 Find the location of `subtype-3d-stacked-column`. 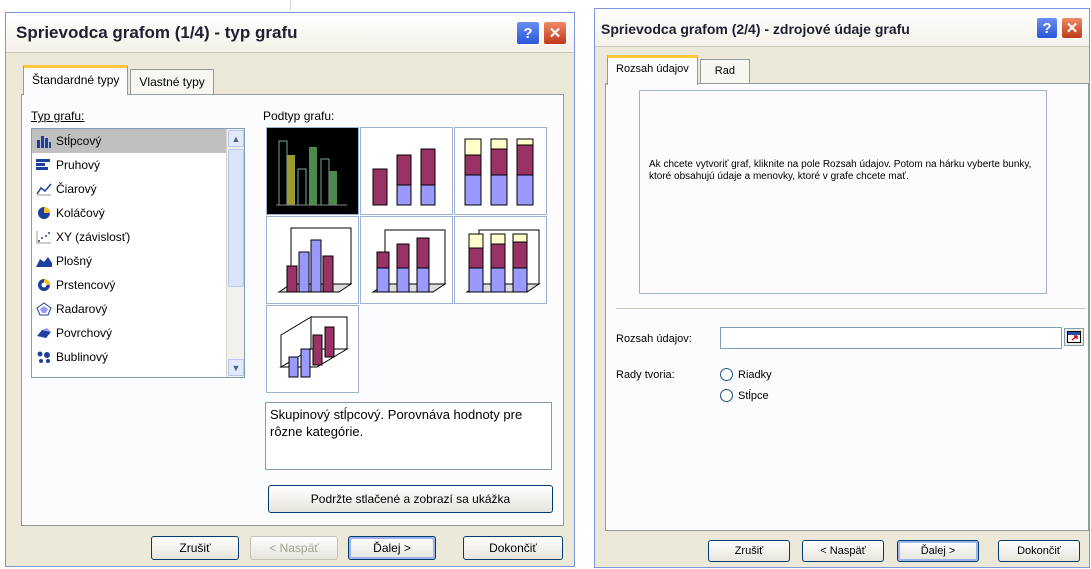

subtype-3d-stacked-column is located at coordinates (406, 260).